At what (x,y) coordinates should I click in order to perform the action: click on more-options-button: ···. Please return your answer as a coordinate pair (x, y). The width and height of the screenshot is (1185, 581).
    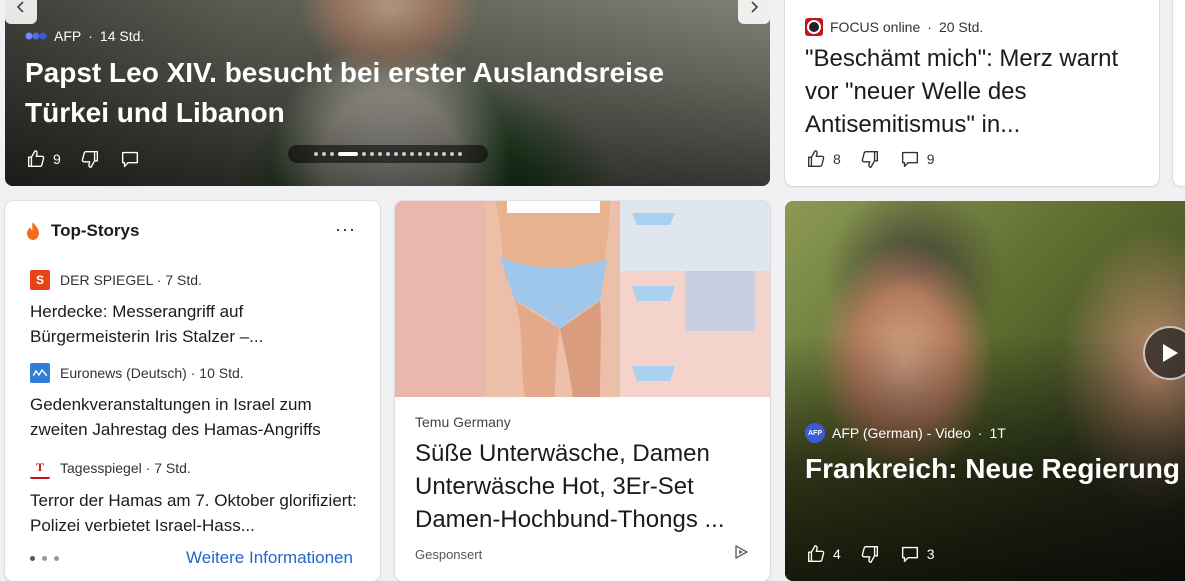
    Looking at the image, I should click on (345, 229).